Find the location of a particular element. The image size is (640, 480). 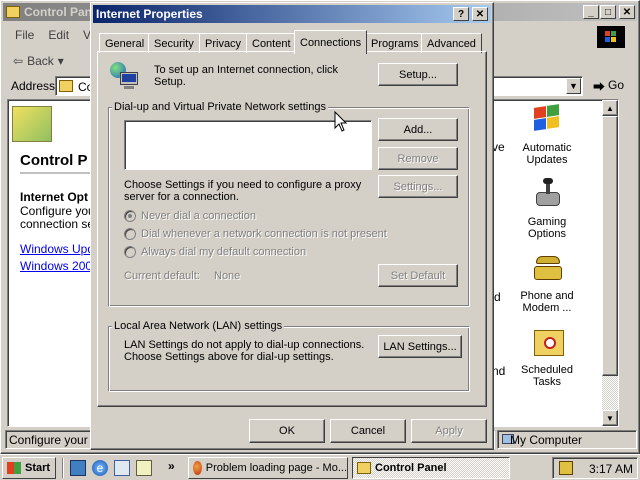

tab-general: General is located at coordinates (125, 43).